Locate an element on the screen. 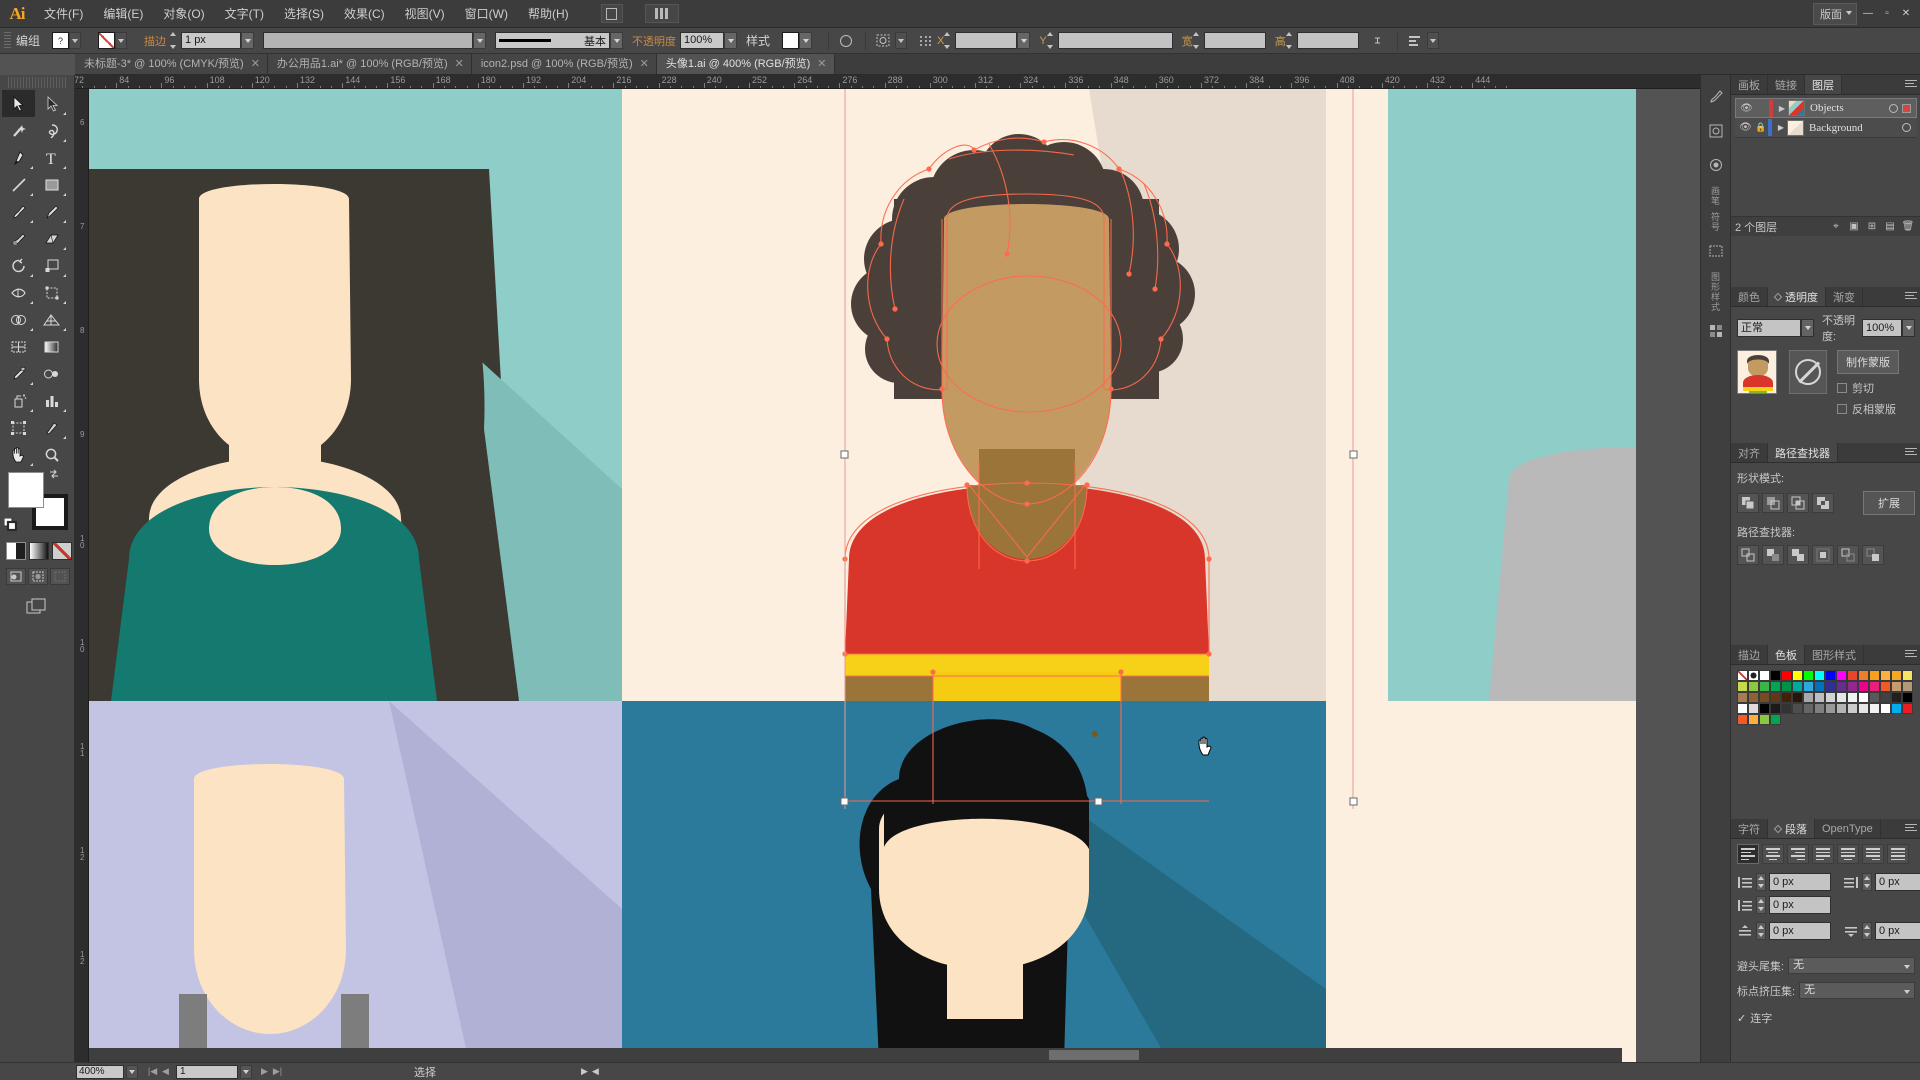 This screenshot has width=1920, height=1080. blend-mode-combo: 正常 is located at coordinates (1775, 328).